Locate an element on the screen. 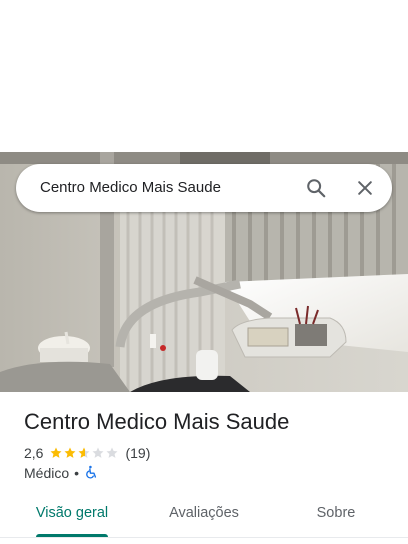 This screenshot has width=408, height=544. place-title: Centro Medico Mais Saude is located at coordinates (157, 421).